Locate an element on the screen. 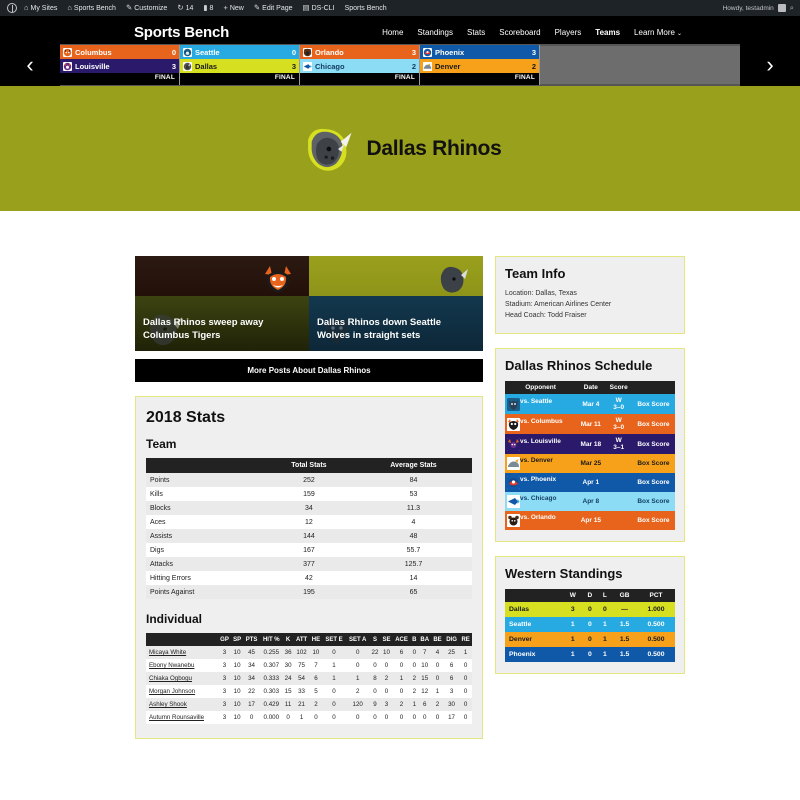 The width and height of the screenshot is (800, 800). opponent-name: vs. Orlando is located at coordinates (538, 518).